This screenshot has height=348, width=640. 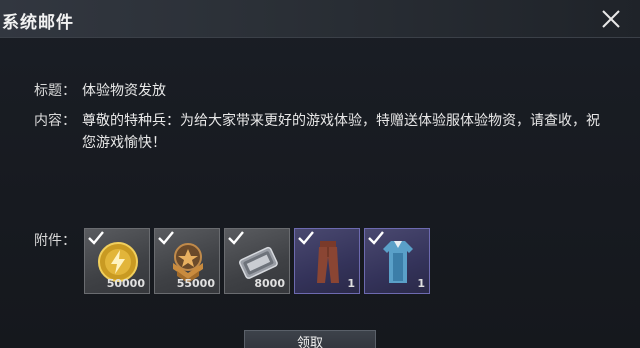 I want to click on close-button, so click(x=611, y=19).